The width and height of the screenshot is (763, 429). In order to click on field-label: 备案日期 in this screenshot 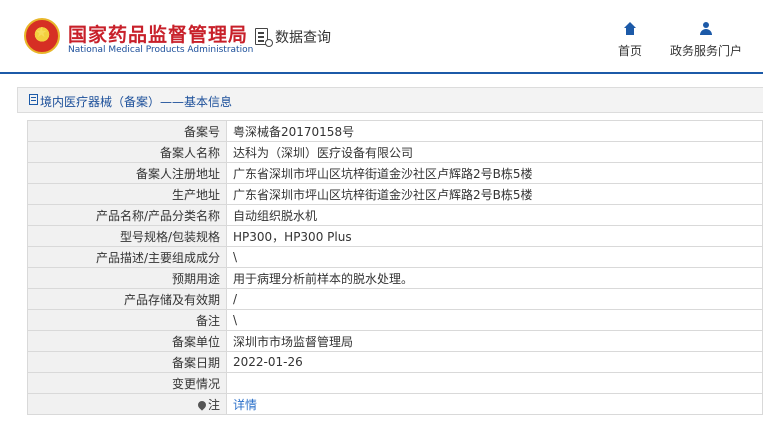, I will do `click(127, 362)`.